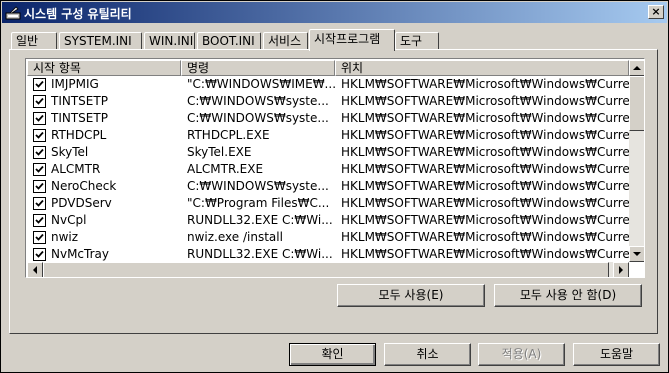  I want to click on close-button: ×, so click(656, 12).